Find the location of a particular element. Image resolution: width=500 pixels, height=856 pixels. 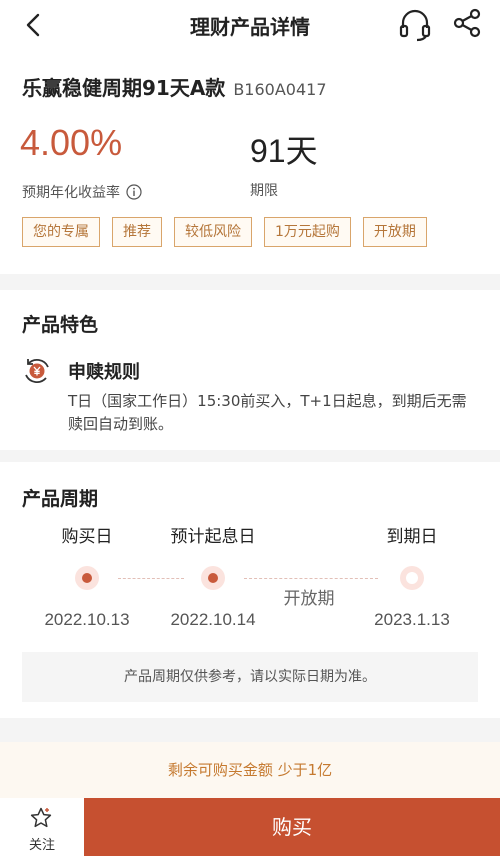

expected-rate: 4.00% is located at coordinates (71, 142).